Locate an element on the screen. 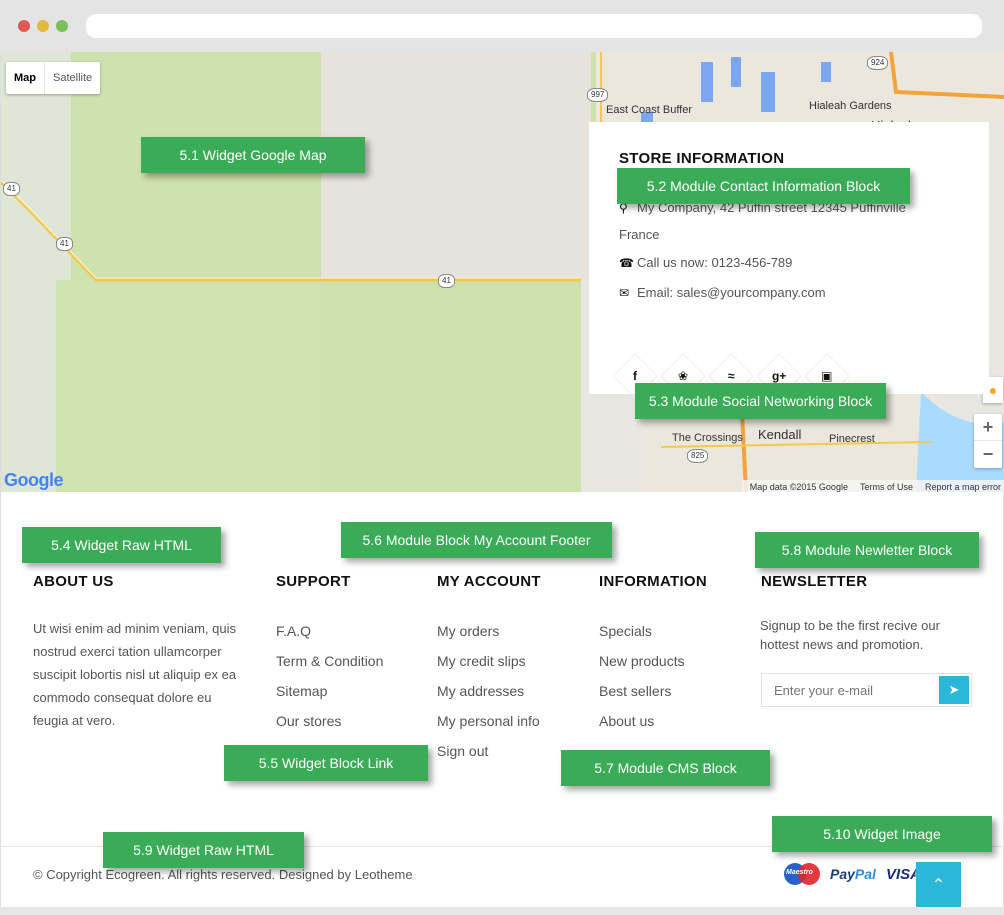 The height and width of the screenshot is (915, 1004). annotation-tag: 5.9 Widget Raw HTML is located at coordinates (203, 850).